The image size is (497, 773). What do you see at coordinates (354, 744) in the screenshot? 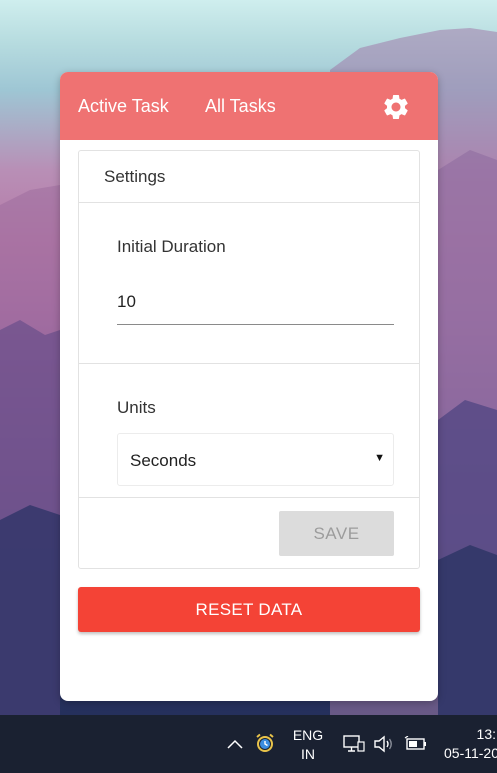
I see `network-icon` at bounding box center [354, 744].